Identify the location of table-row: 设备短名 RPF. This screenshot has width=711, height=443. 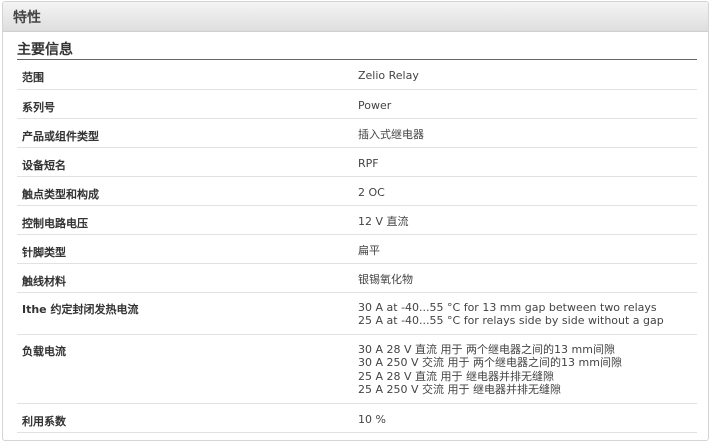
(357, 162).